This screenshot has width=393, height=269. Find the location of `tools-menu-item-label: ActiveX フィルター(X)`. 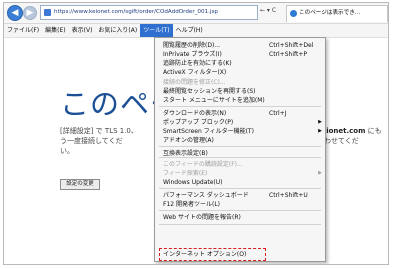

tools-menu-item-label: ActiveX フィルター(X) is located at coordinates (195, 72).